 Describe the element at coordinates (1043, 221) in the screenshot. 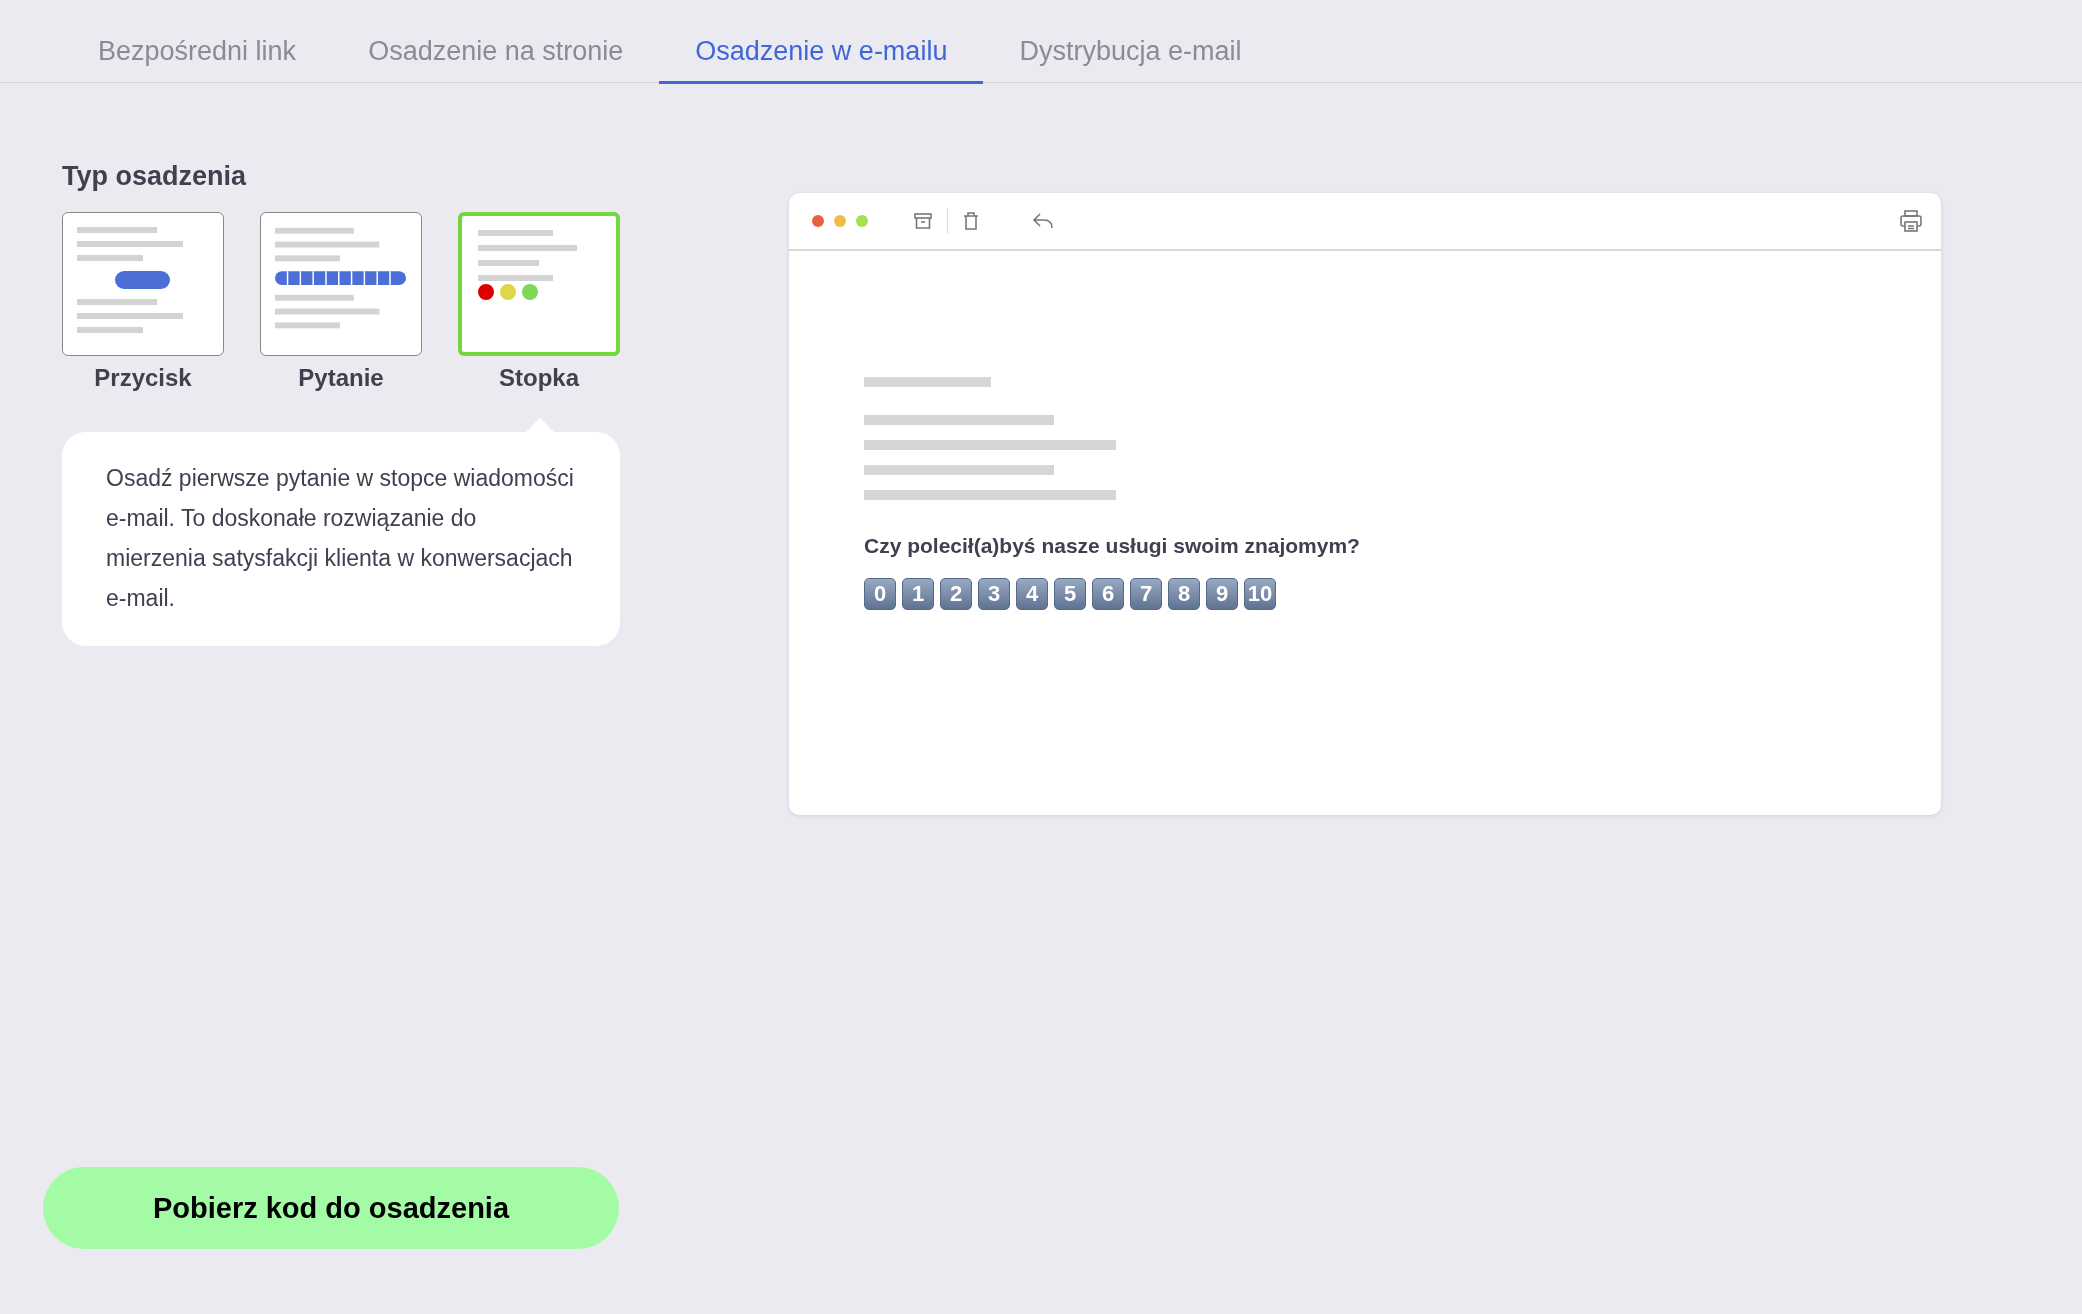

I see `reply-icon` at that location.